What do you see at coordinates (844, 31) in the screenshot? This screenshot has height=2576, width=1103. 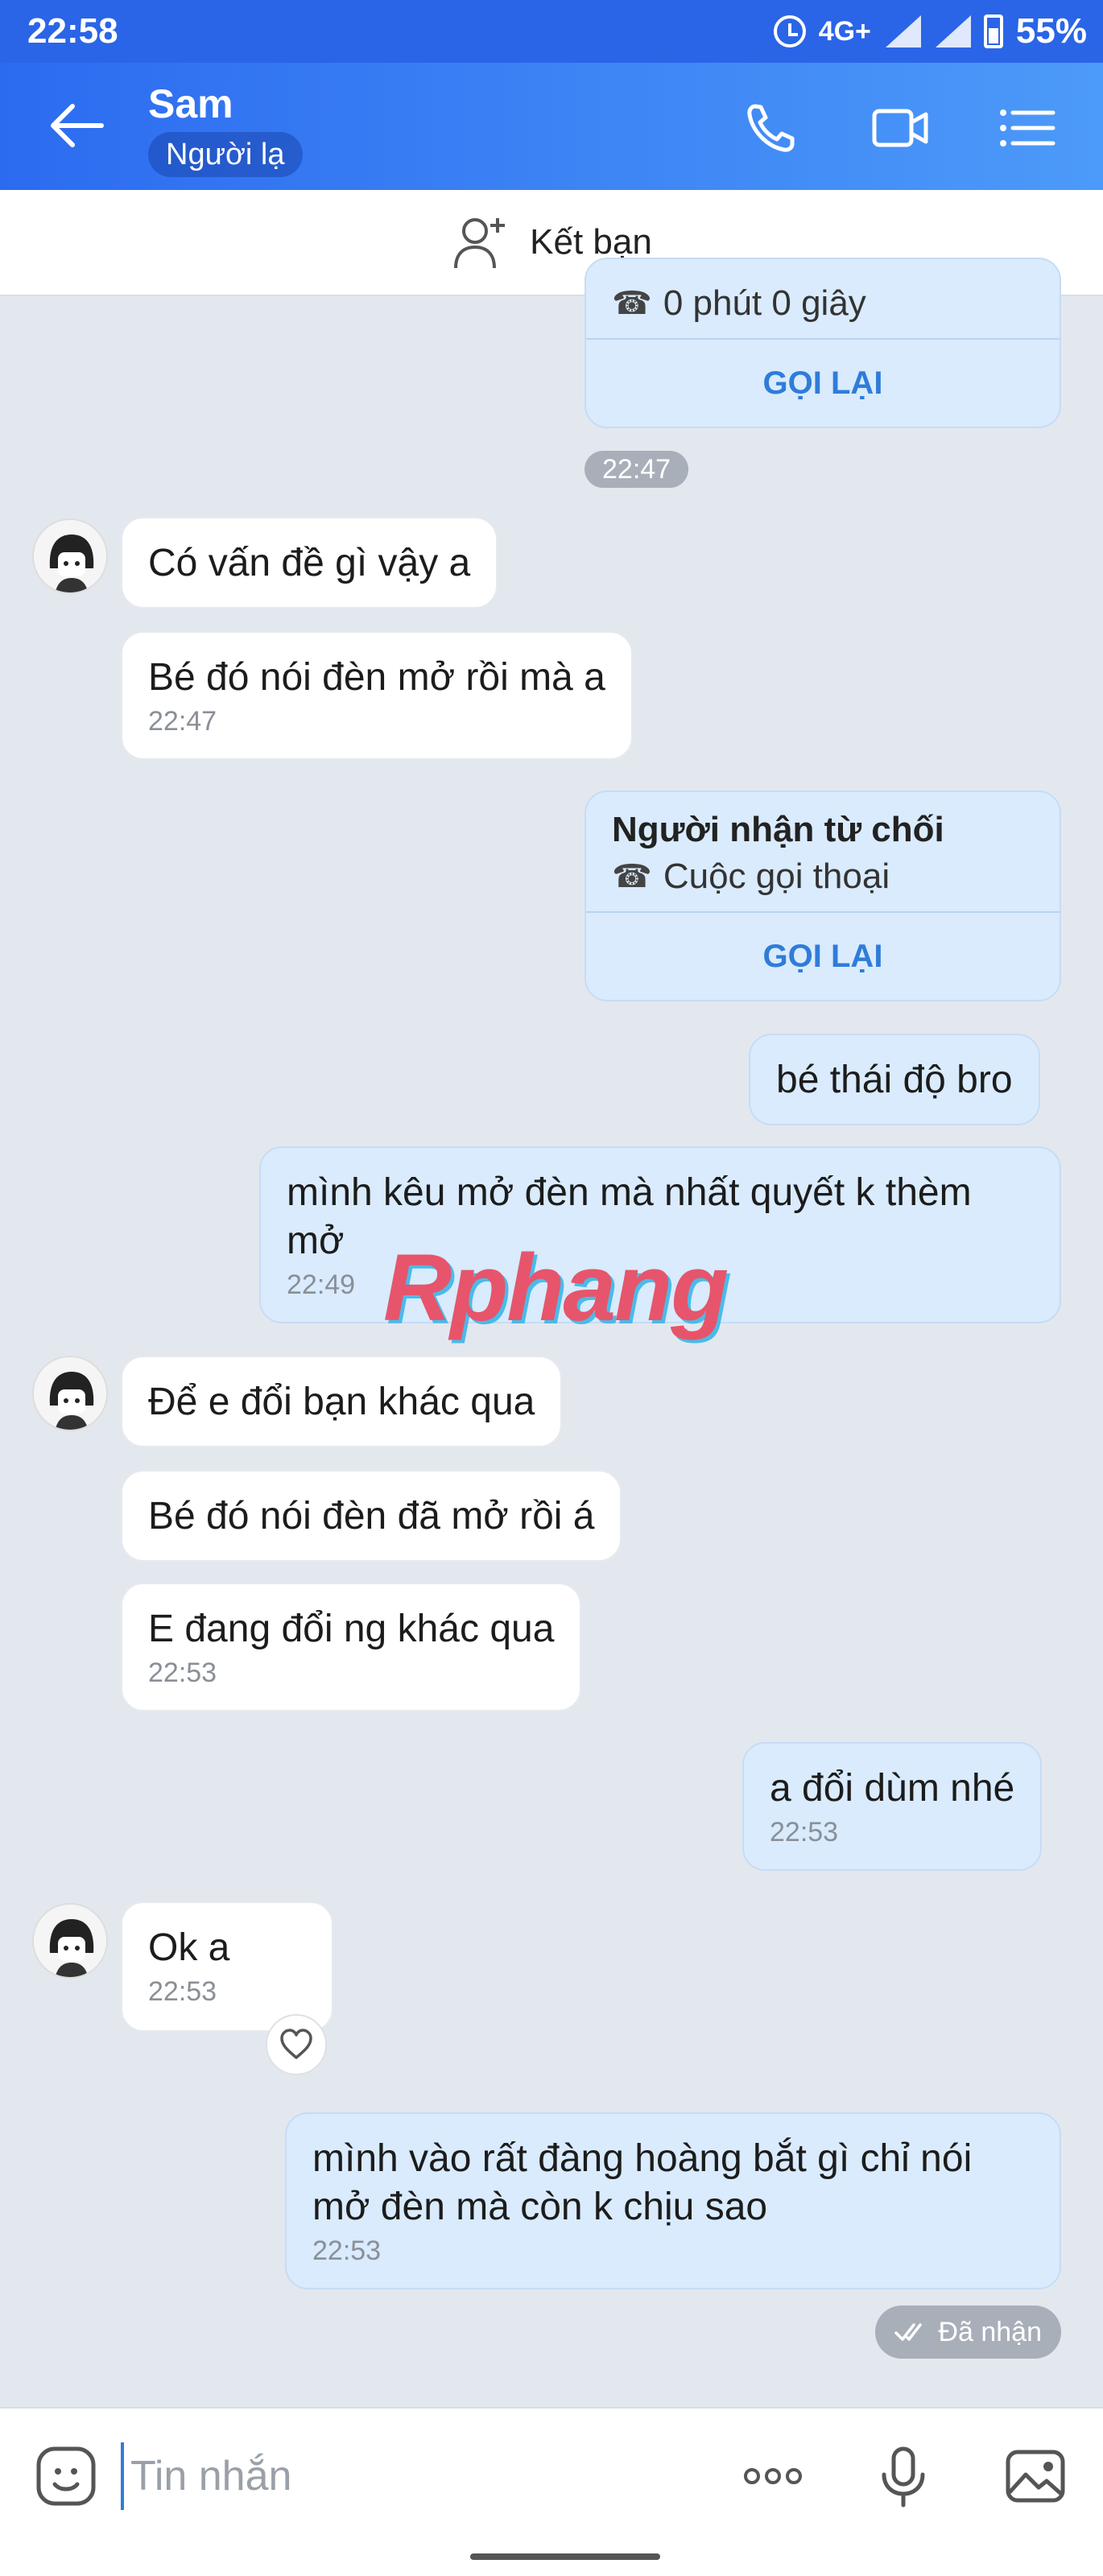 I see `network-type: 4G+` at bounding box center [844, 31].